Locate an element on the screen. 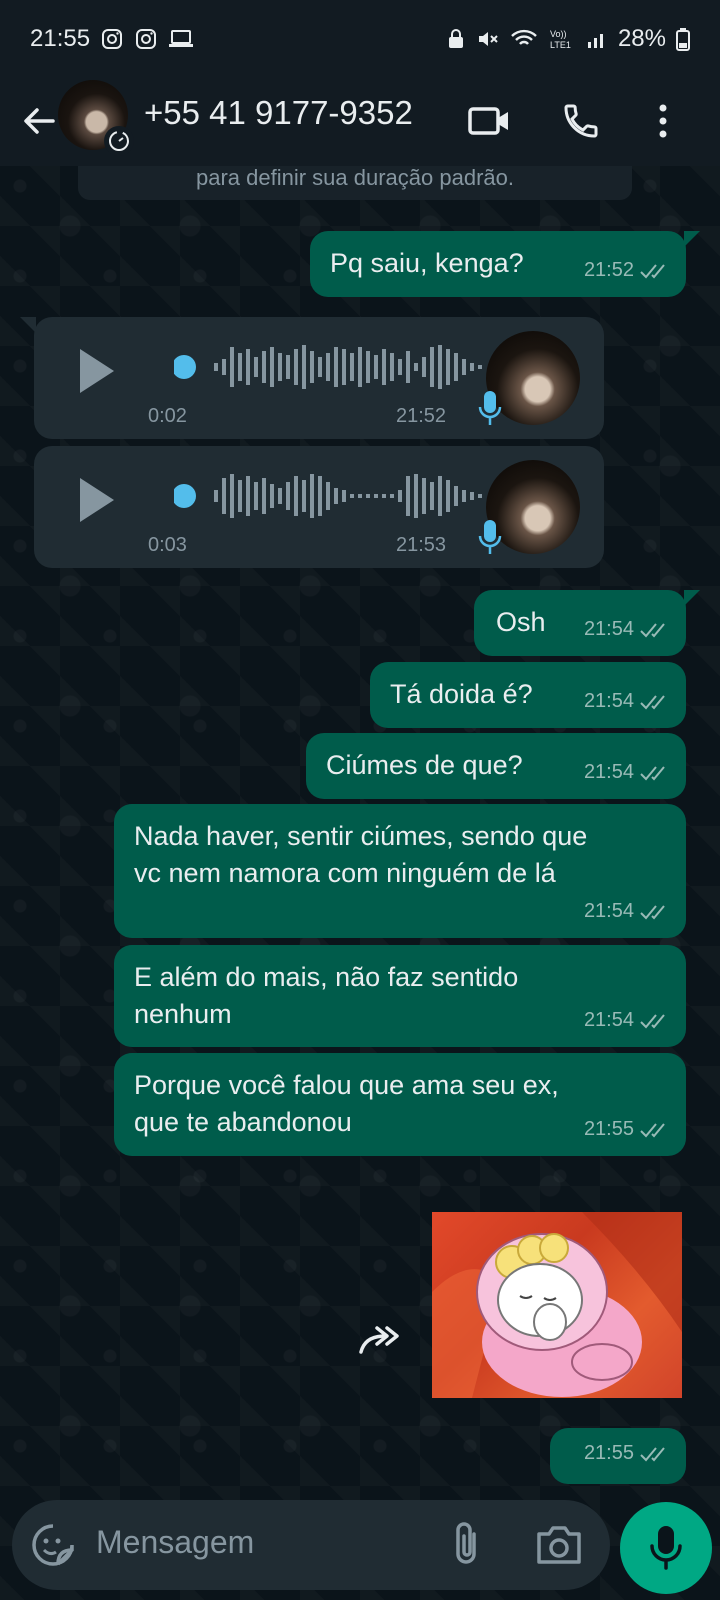  svg-text: LTE1 is located at coordinates (560, 45).